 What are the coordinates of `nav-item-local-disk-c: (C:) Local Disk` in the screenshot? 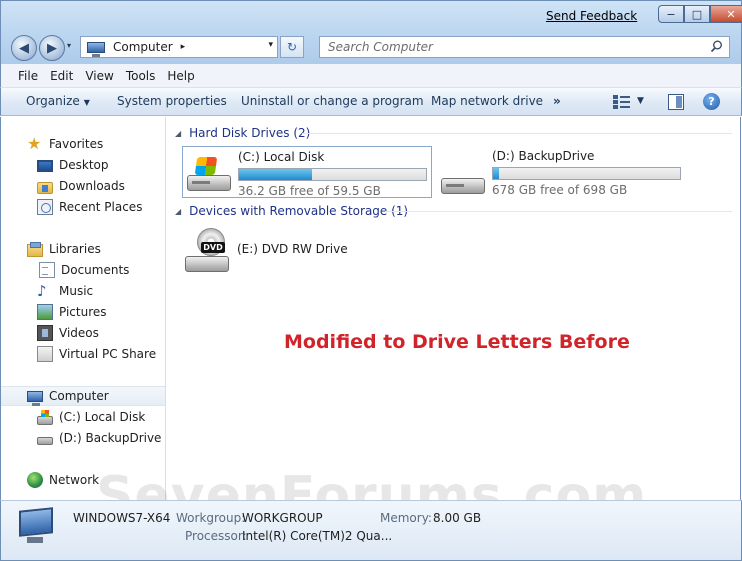 It's located at (83, 417).